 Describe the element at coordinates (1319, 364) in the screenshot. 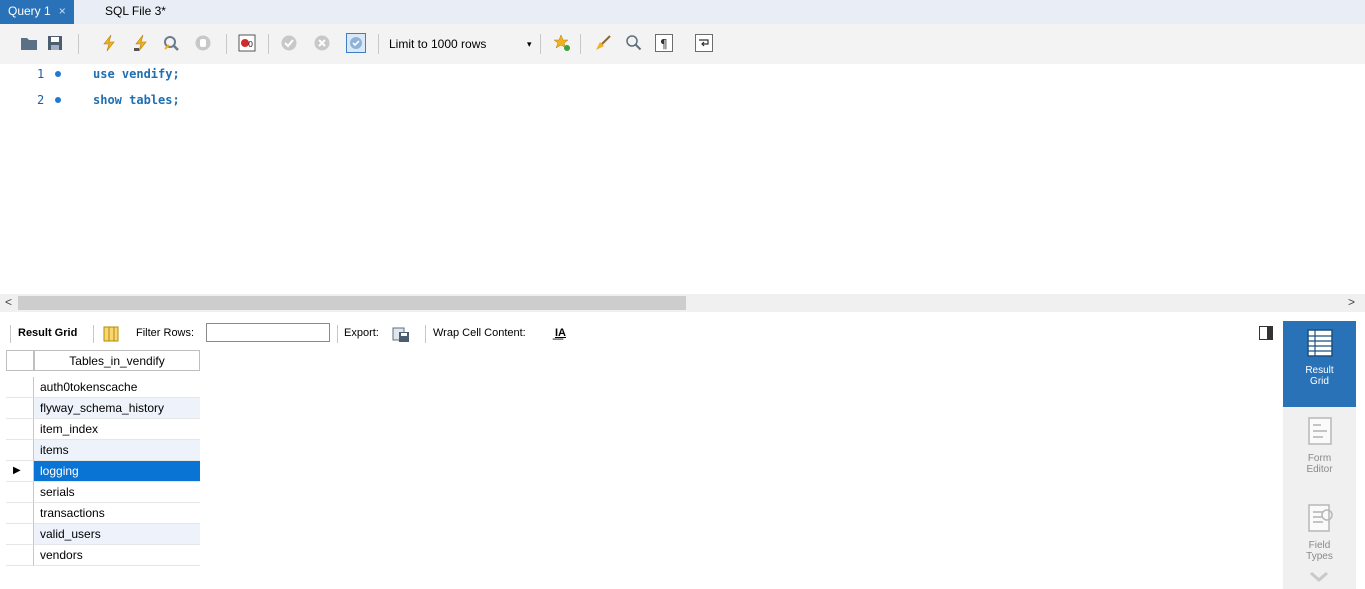

I see `result-grid-button: Result Grid` at that location.